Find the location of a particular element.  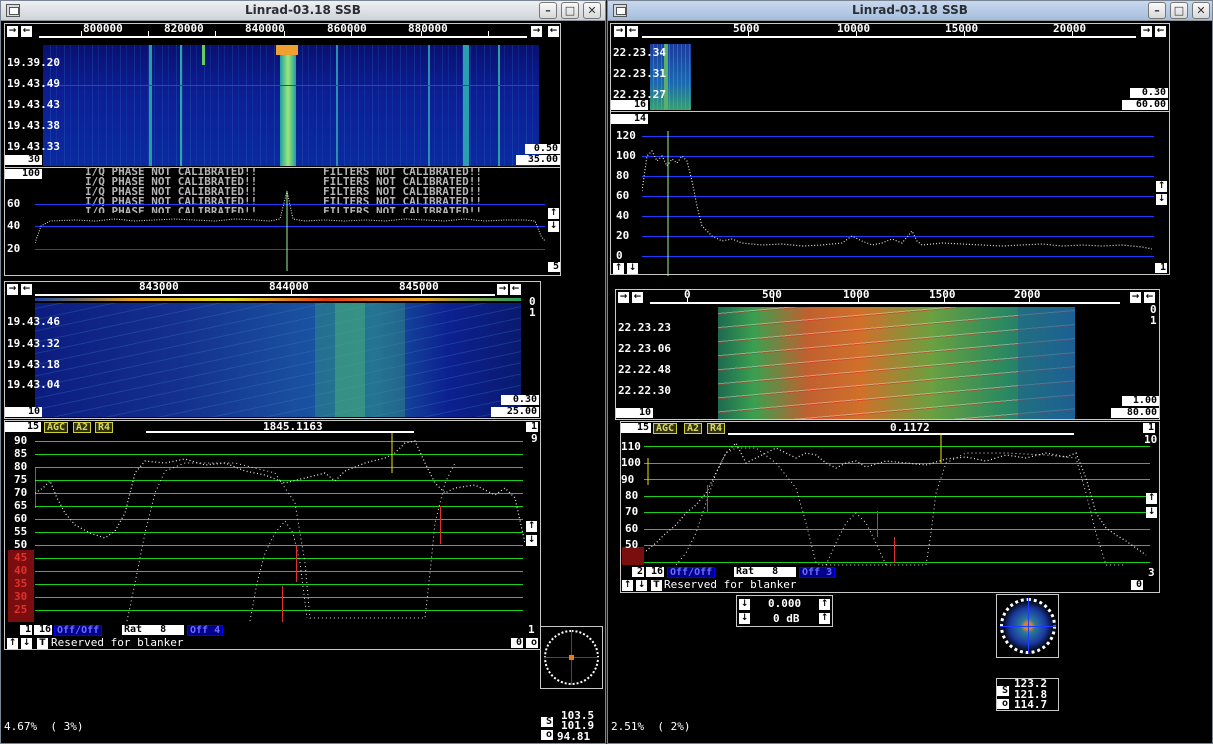

off3-box: Off 3 is located at coordinates (817, 572).